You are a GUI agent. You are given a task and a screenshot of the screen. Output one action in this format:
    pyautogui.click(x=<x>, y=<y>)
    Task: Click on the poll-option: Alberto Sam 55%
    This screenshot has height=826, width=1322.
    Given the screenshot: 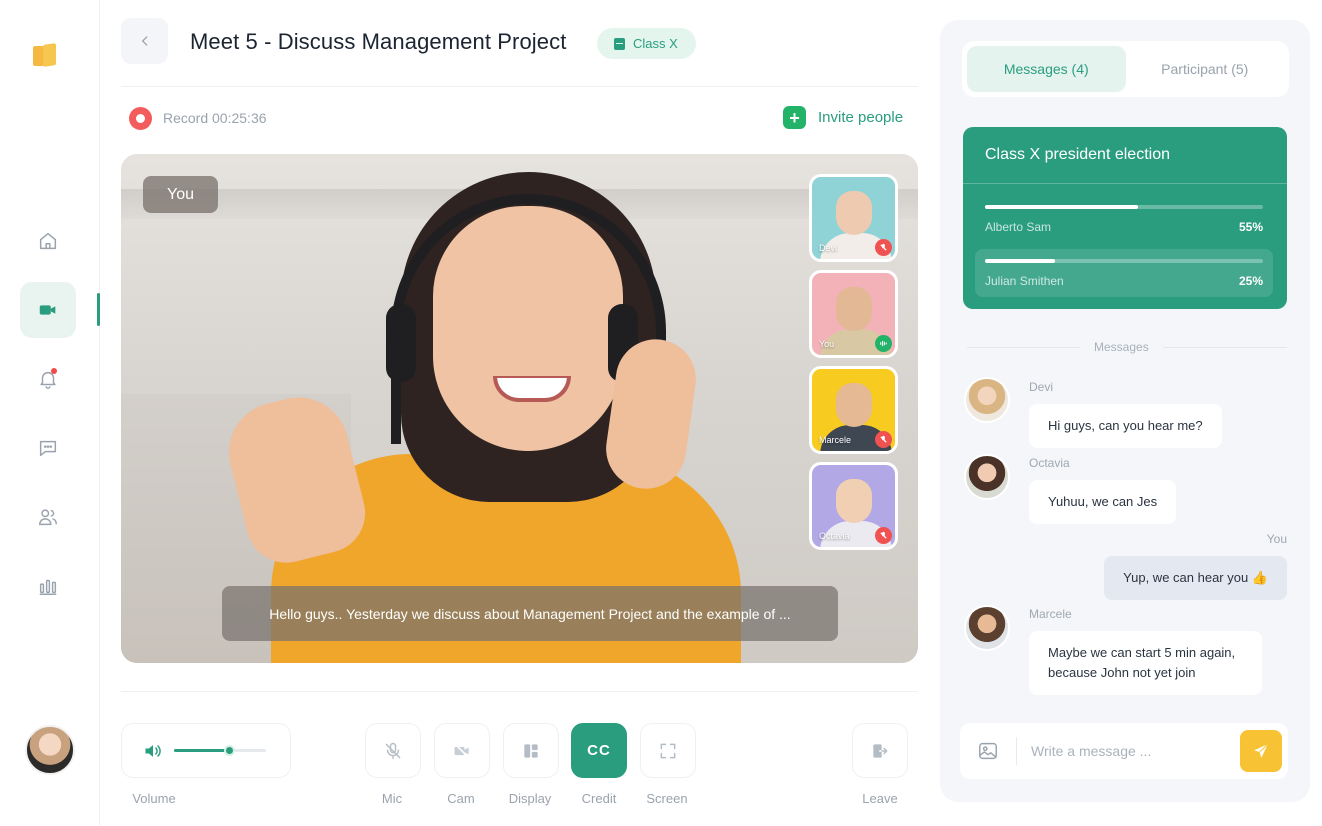 What is the action you would take?
    pyautogui.click(x=1124, y=219)
    